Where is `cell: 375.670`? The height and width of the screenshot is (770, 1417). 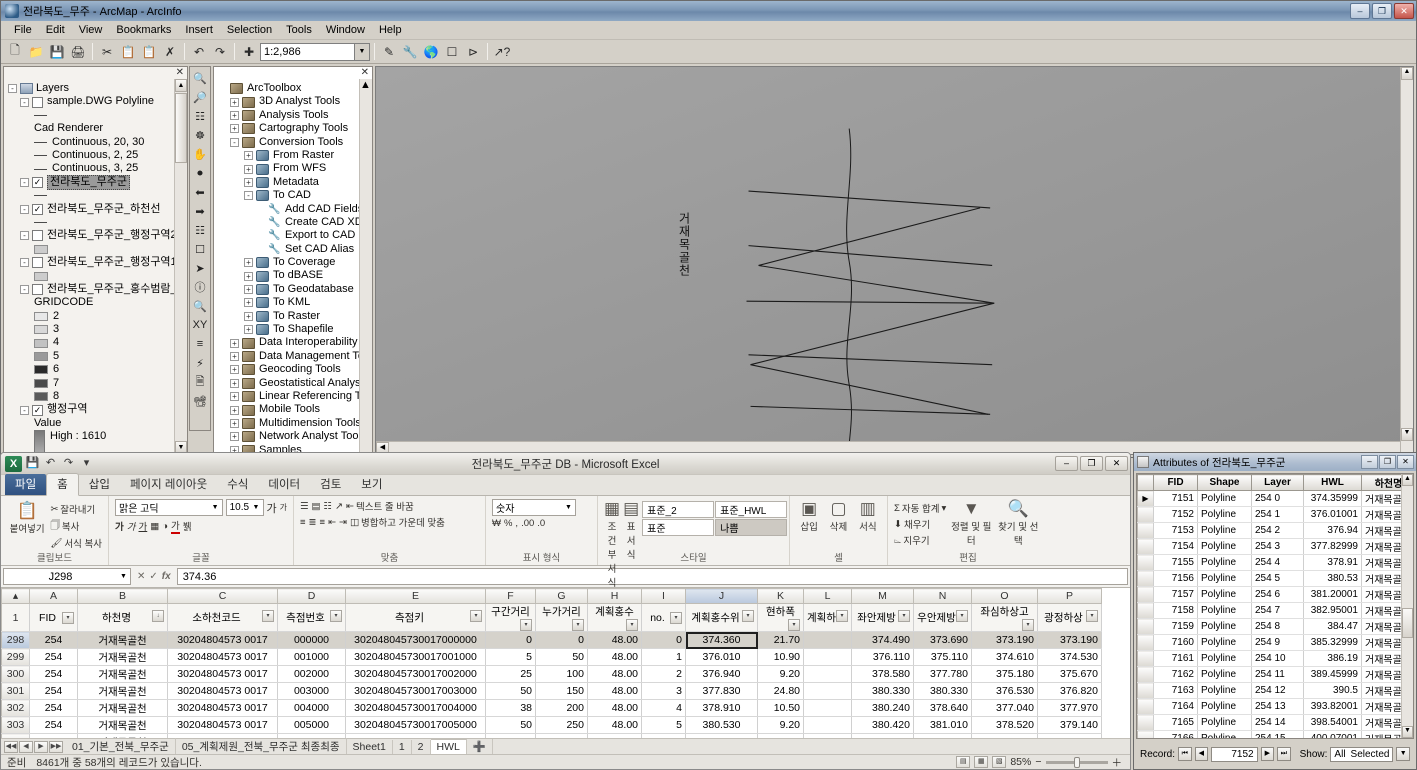
cell: 375.670 is located at coordinates (1069, 674).